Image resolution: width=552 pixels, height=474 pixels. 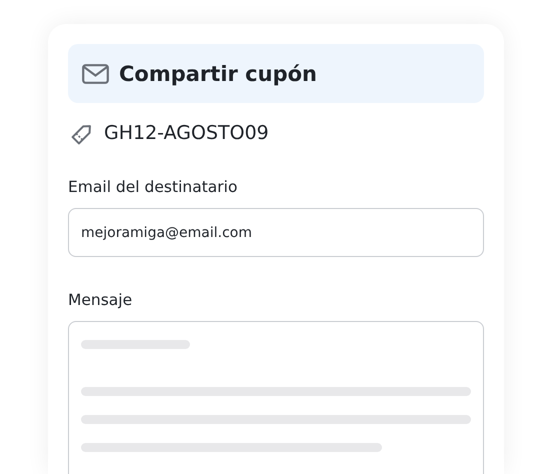 What do you see at coordinates (95, 74) in the screenshot?
I see `mail-icon` at bounding box center [95, 74].